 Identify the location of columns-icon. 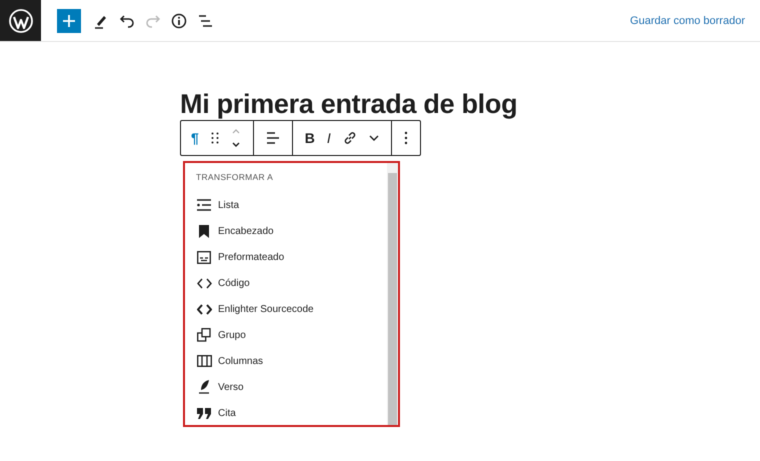
(204, 361).